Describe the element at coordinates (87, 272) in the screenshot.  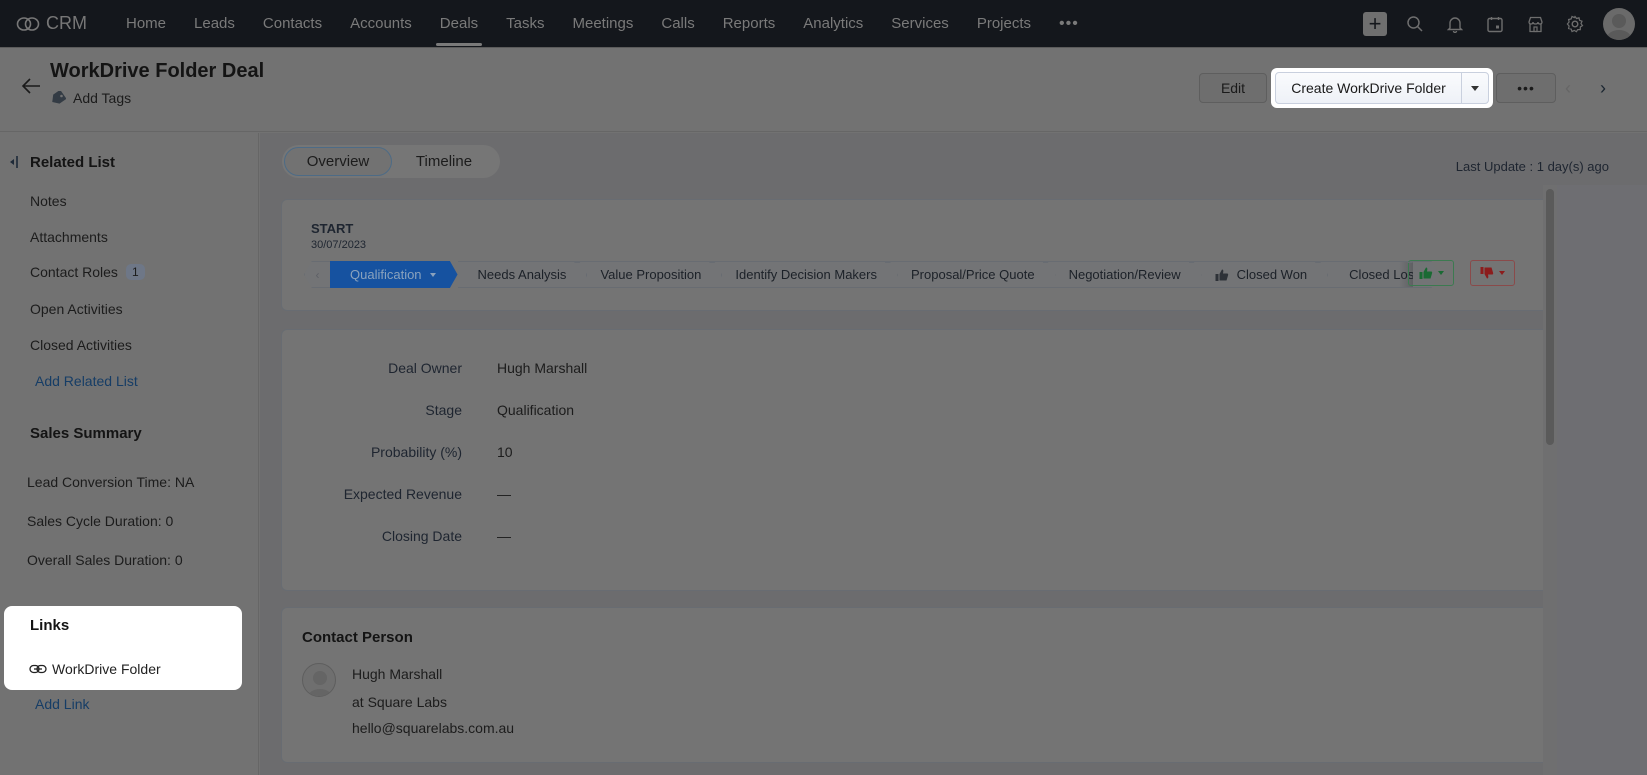
I see `related-item-contact-roles: Contact Roles 1` at that location.